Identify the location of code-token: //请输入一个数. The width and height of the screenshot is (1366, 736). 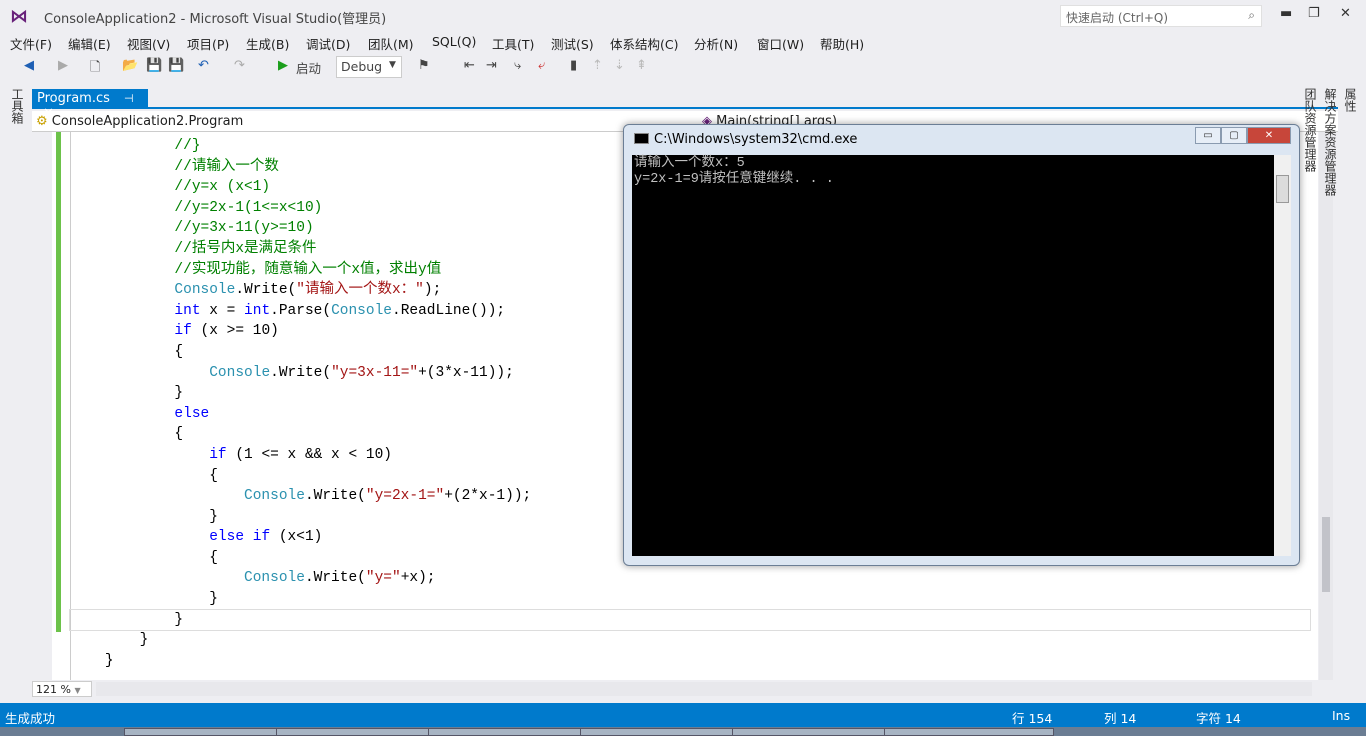
(226, 166).